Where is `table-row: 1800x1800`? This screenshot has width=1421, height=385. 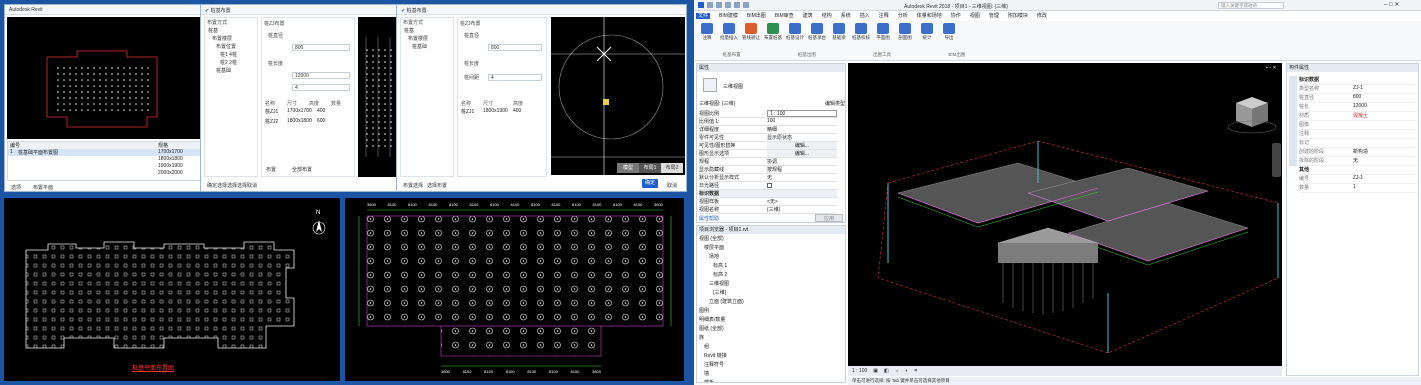 table-row: 1800x1800 is located at coordinates (104, 159).